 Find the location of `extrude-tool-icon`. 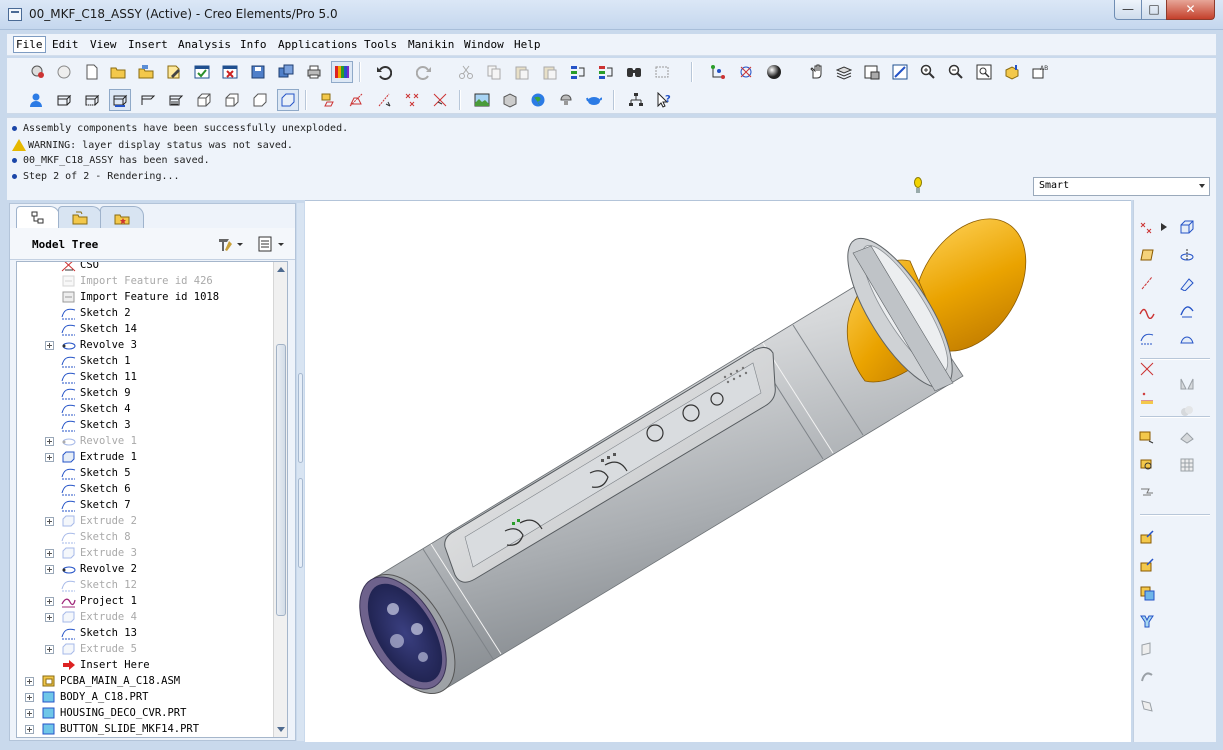

extrude-tool-icon is located at coordinates (1187, 227).